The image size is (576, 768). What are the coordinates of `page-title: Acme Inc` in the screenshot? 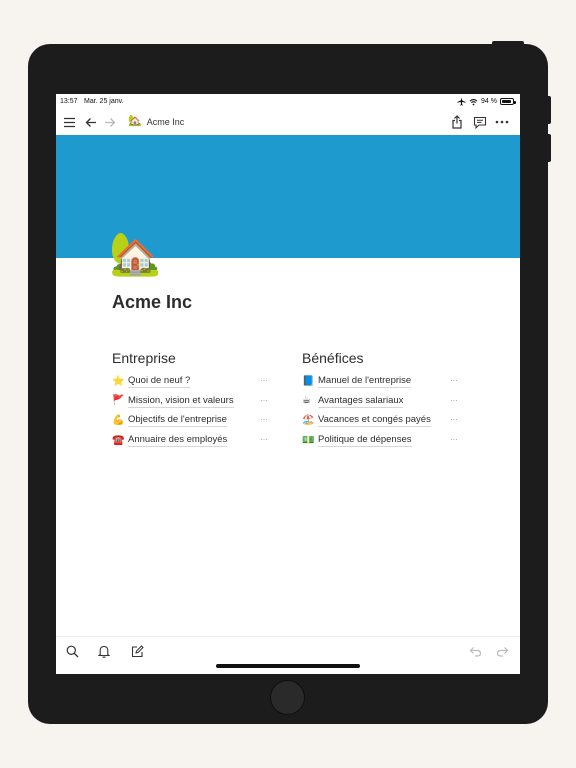 It's located at (152, 302).